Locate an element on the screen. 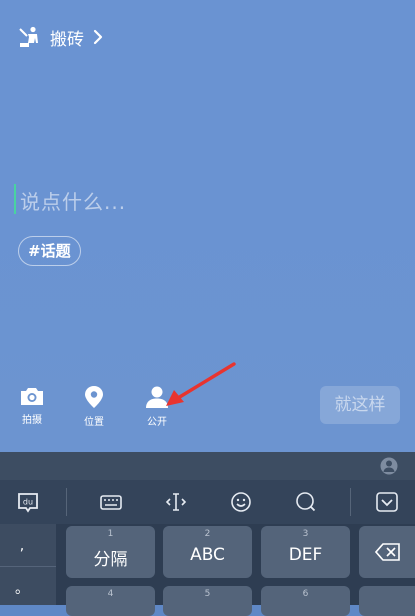 The height and width of the screenshot is (616, 415). key-6: 6 is located at coordinates (305, 601).